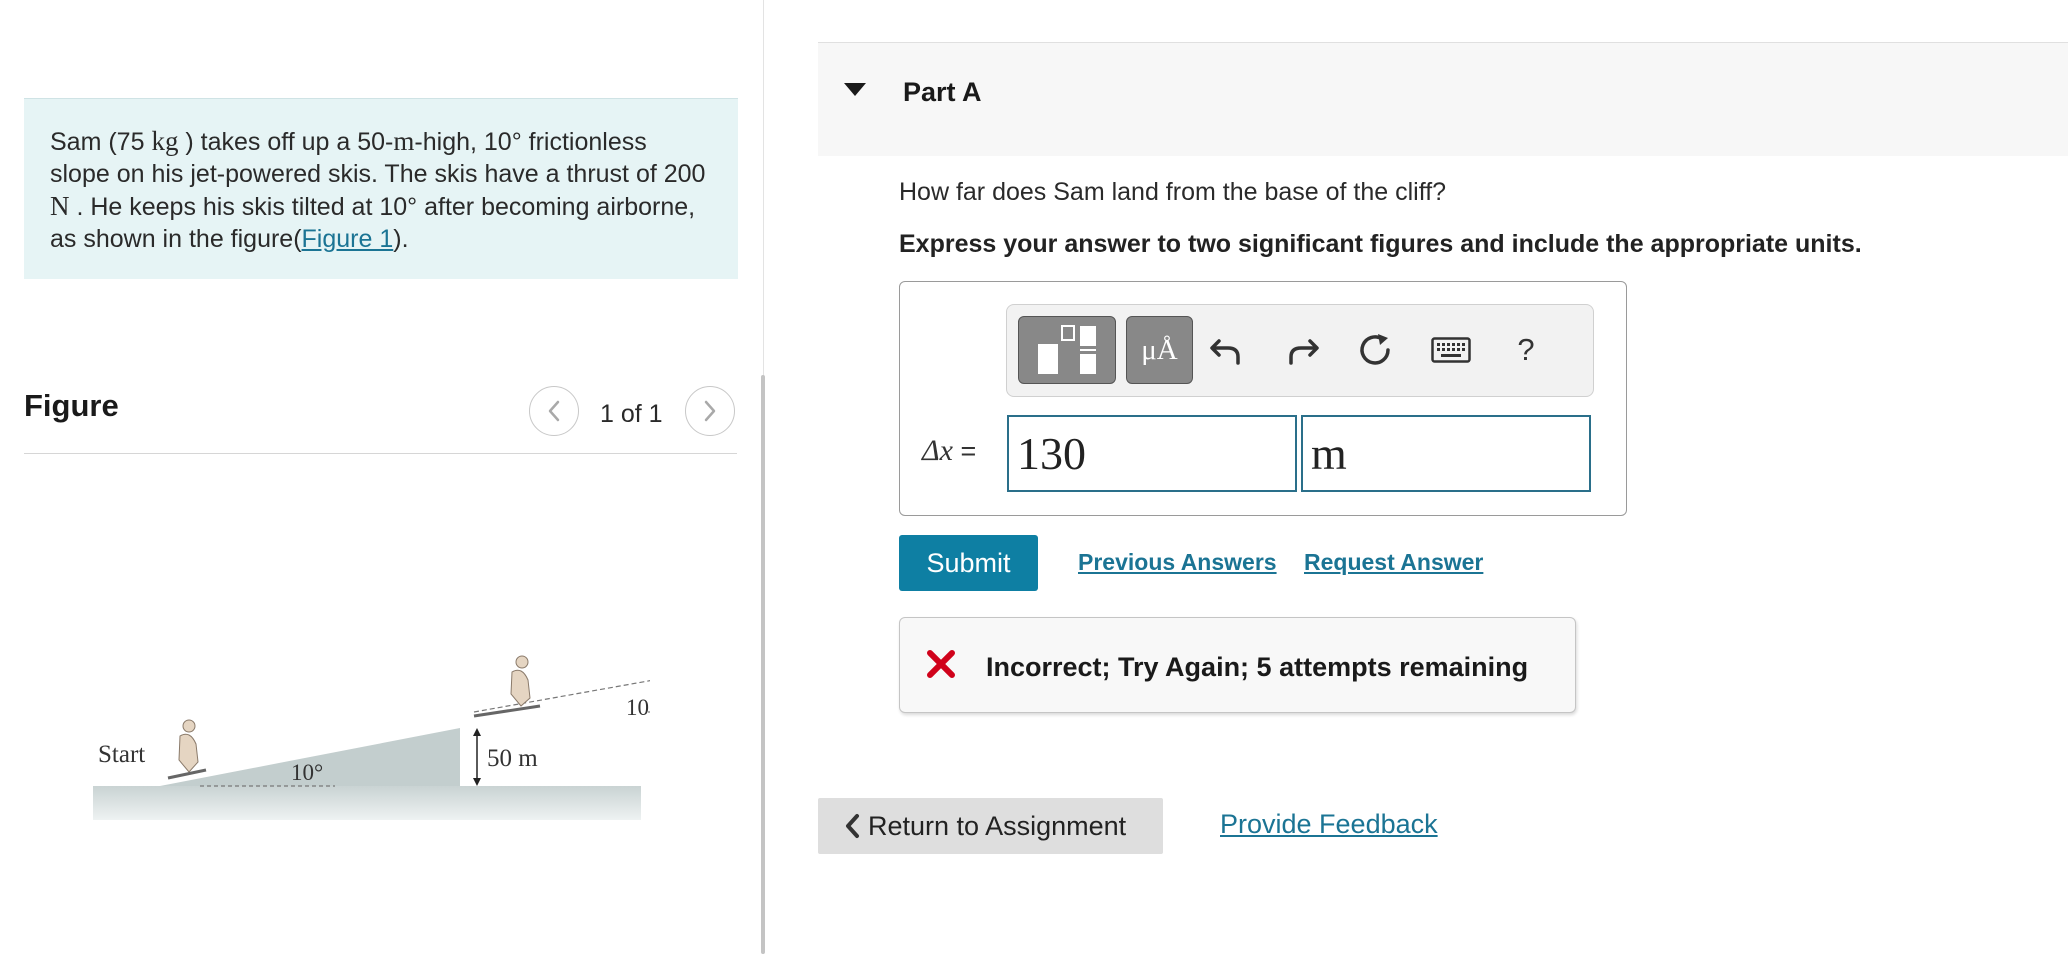  What do you see at coordinates (1159, 350) in the screenshot?
I see `units-button: μÅ` at bounding box center [1159, 350].